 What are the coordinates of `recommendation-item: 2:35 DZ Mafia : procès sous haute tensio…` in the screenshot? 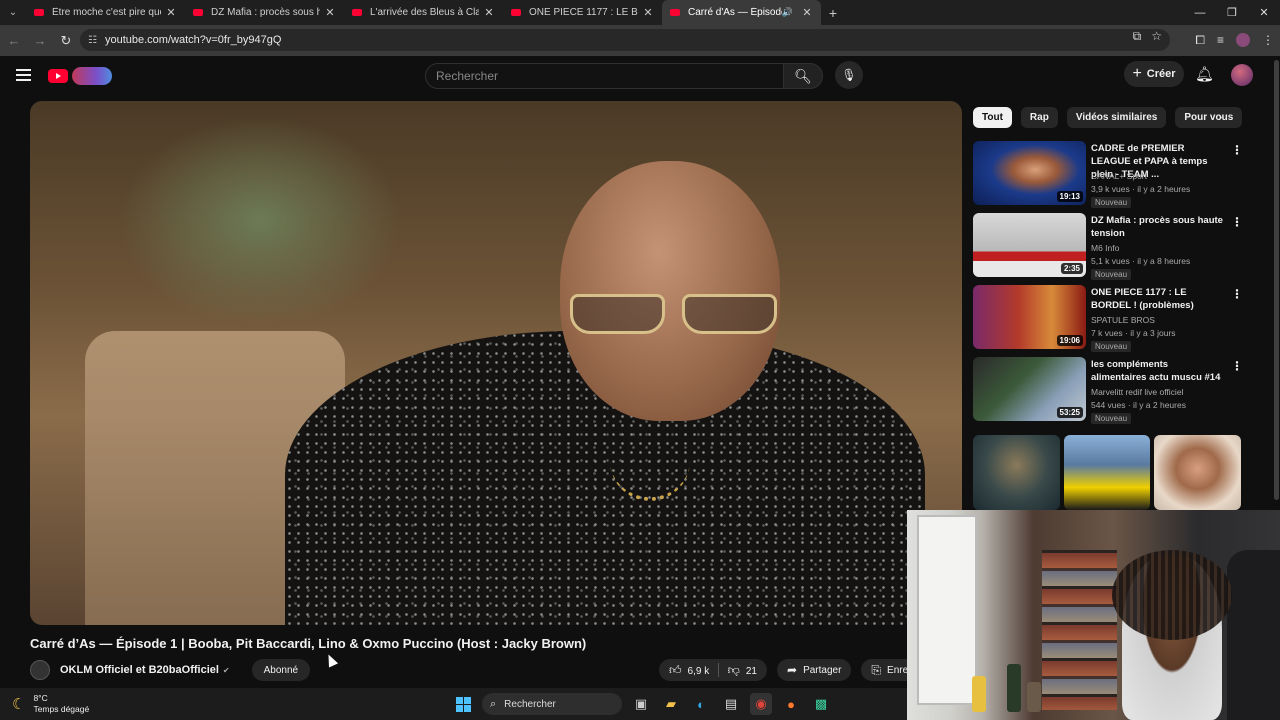 It's located at (1108, 246).